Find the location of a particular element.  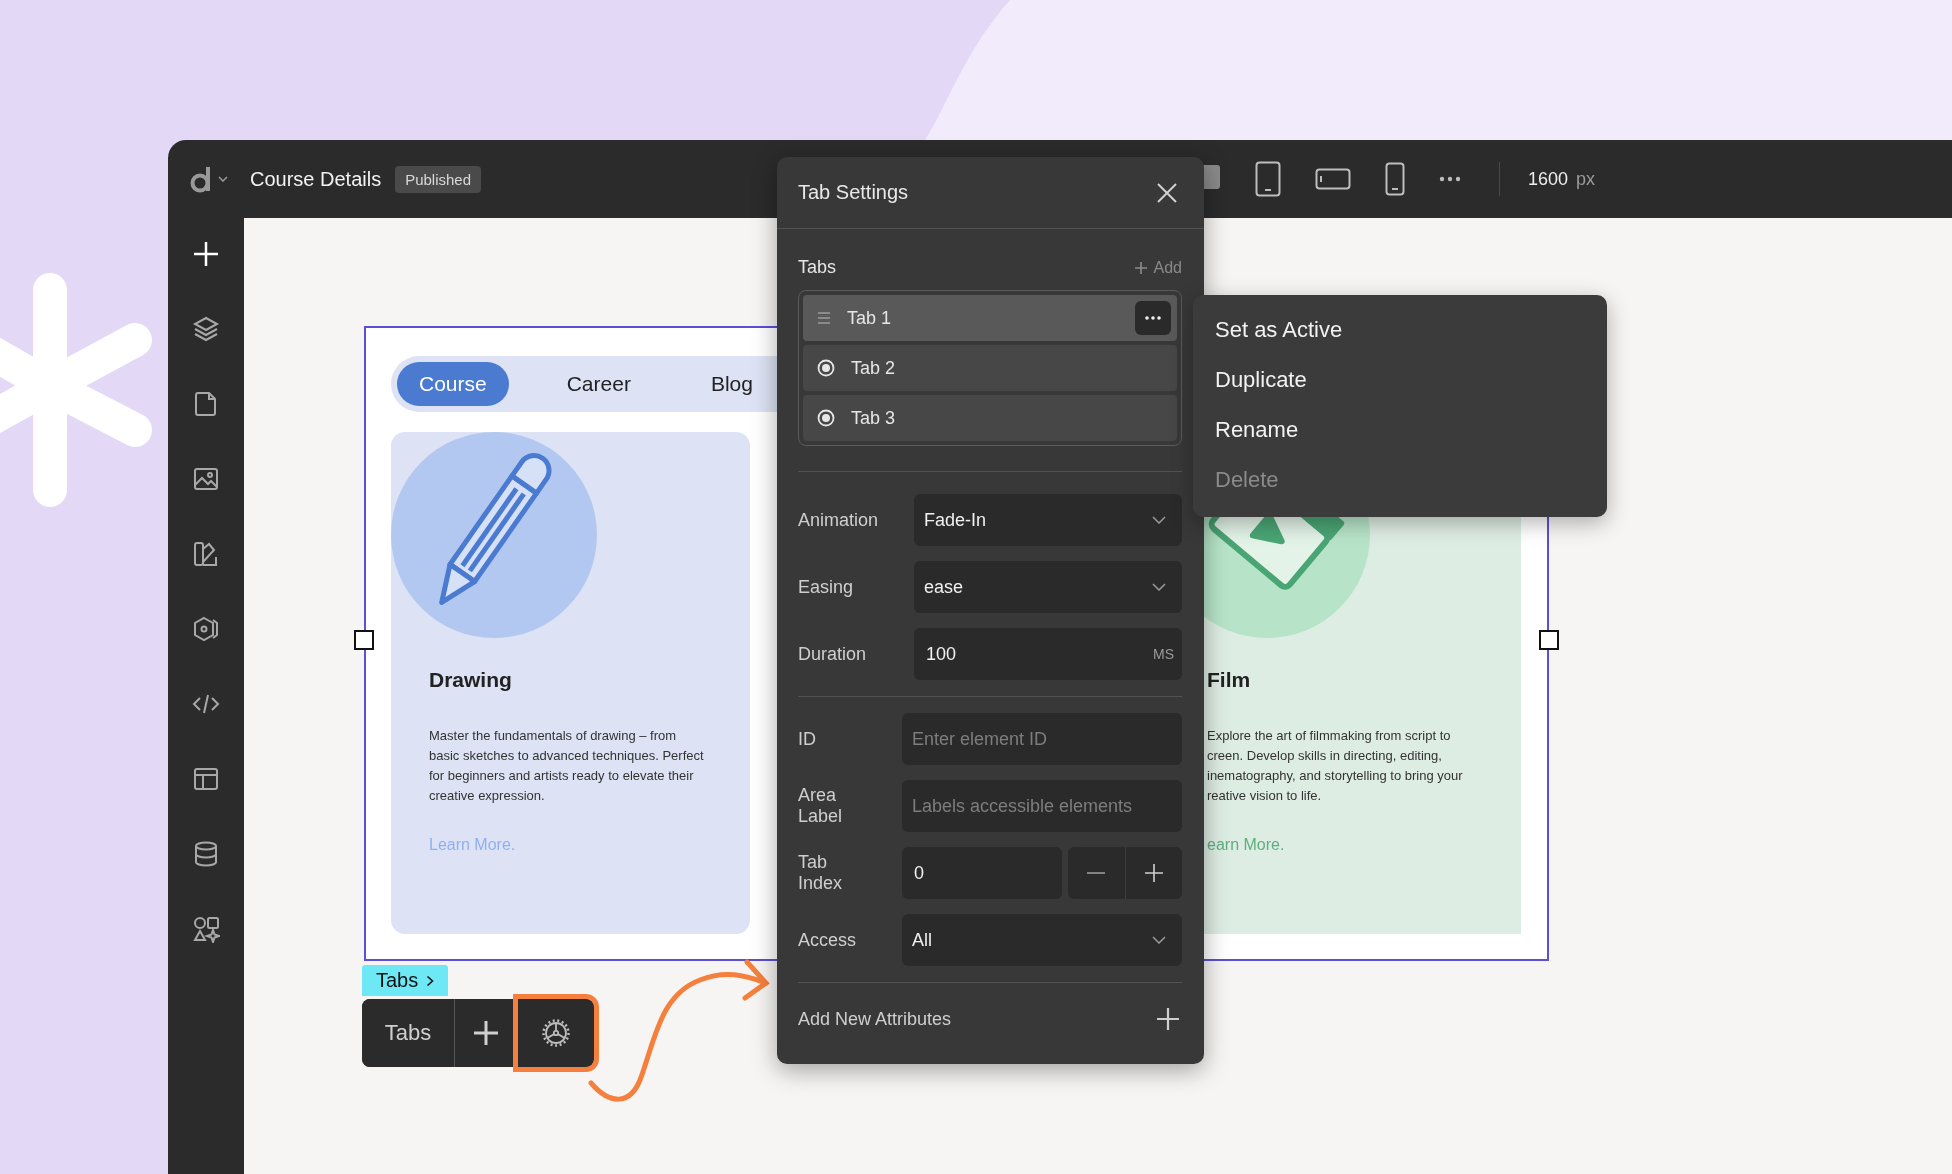

dropdown: Fade-In is located at coordinates (1048, 520).